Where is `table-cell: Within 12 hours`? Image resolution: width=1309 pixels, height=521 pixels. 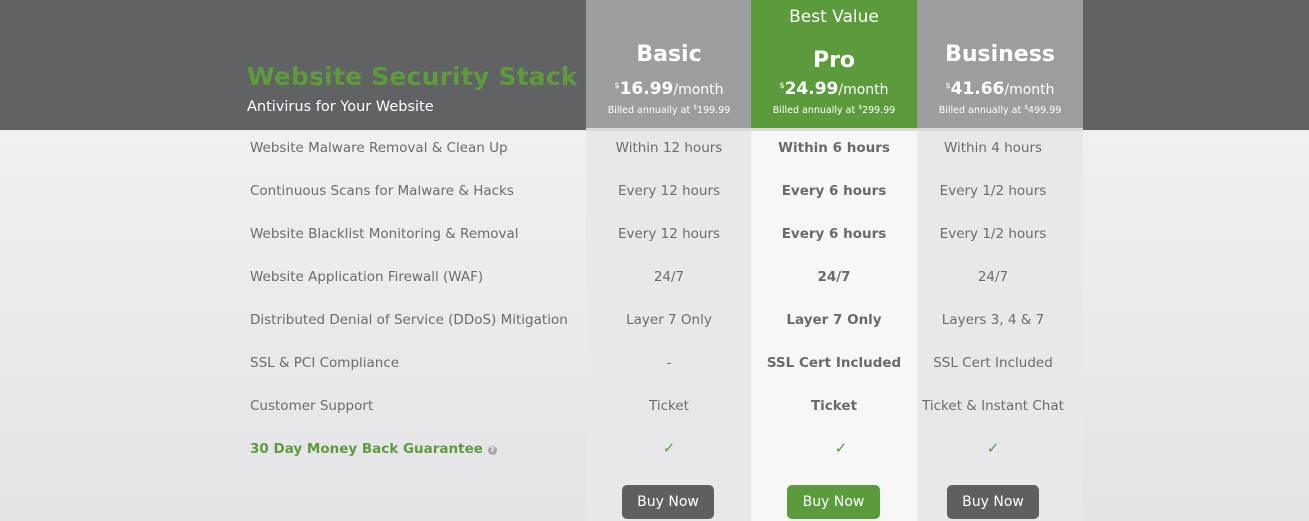 table-cell: Within 12 hours is located at coordinates (669, 148).